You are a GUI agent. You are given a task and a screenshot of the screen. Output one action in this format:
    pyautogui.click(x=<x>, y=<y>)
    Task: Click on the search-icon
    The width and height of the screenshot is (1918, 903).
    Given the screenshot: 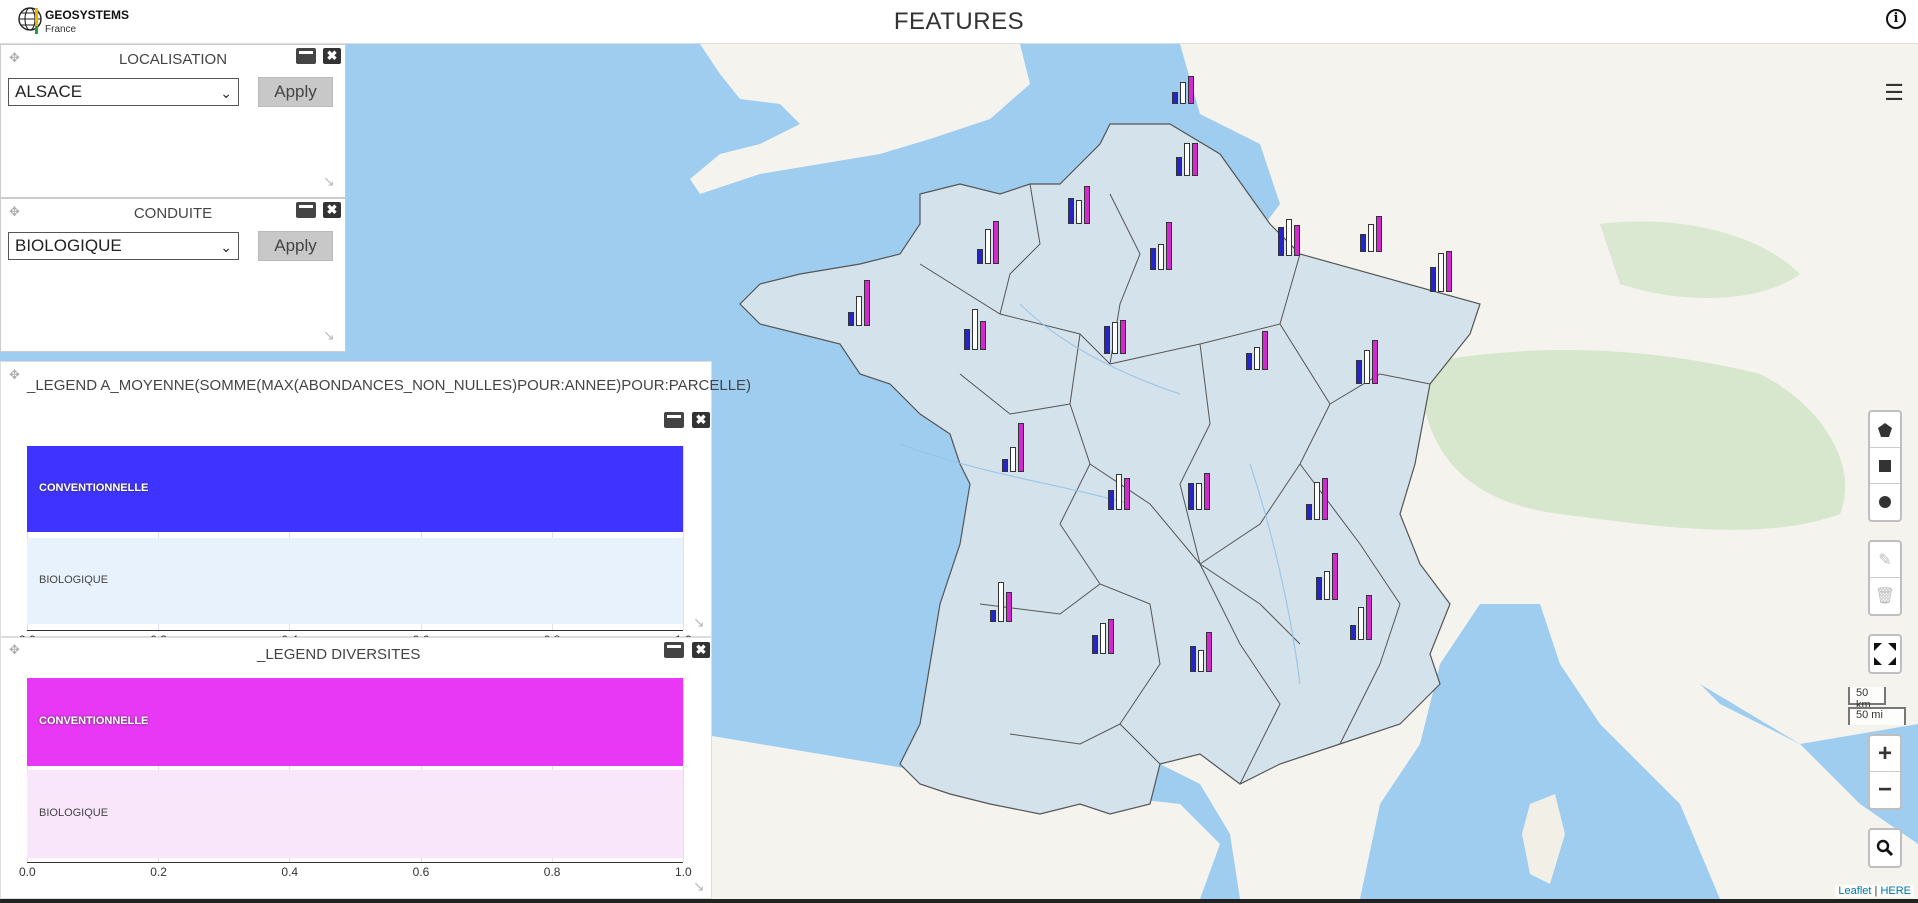 What is the action you would take?
    pyautogui.click(x=1885, y=848)
    